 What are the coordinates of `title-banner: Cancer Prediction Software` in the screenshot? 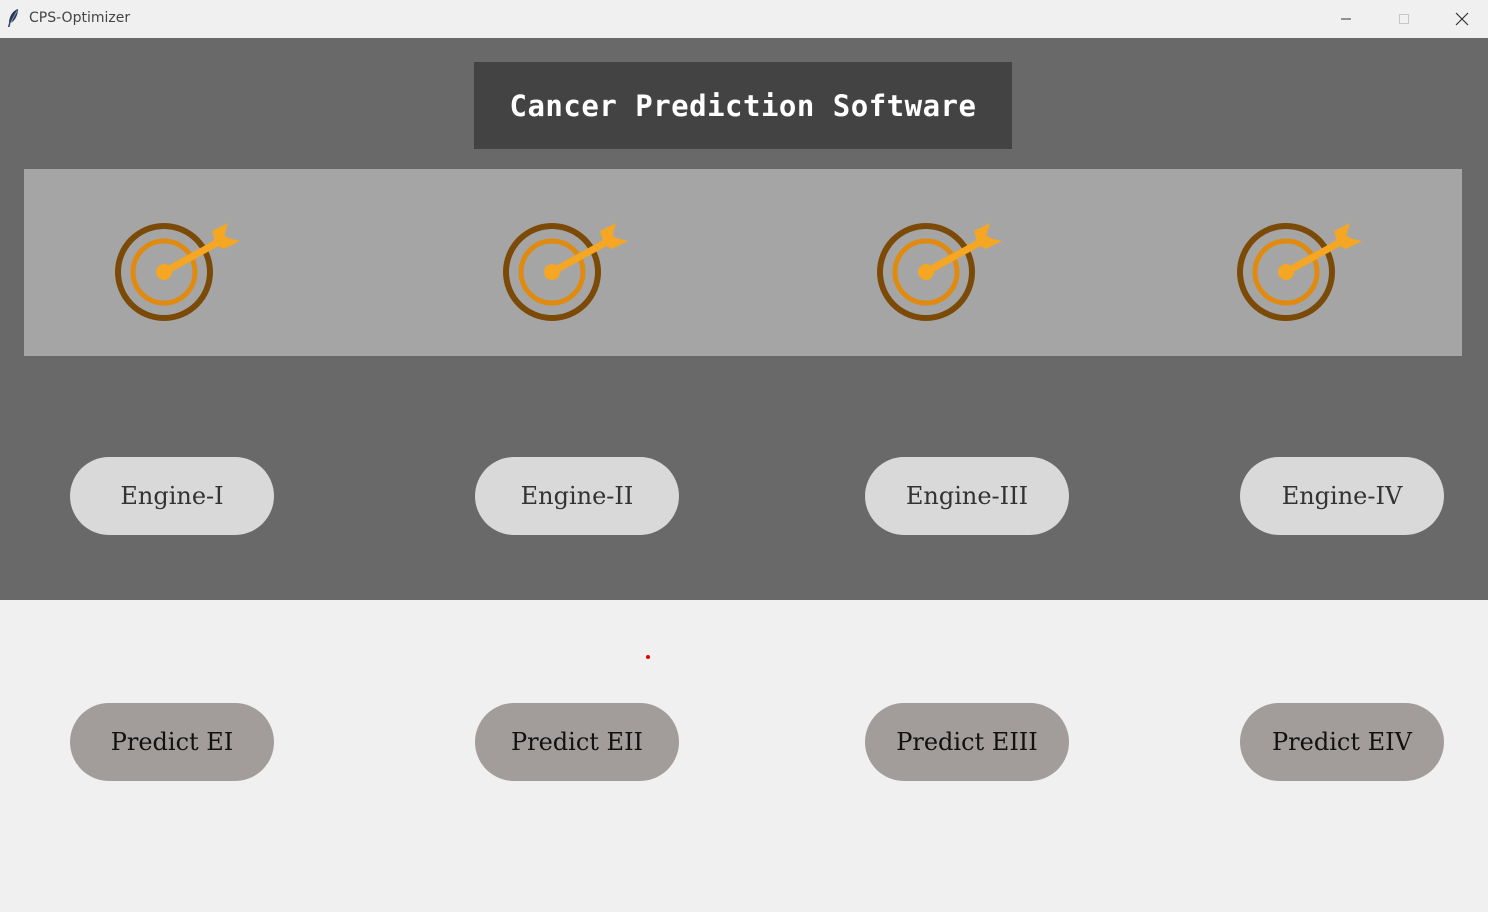 It's located at (743, 105).